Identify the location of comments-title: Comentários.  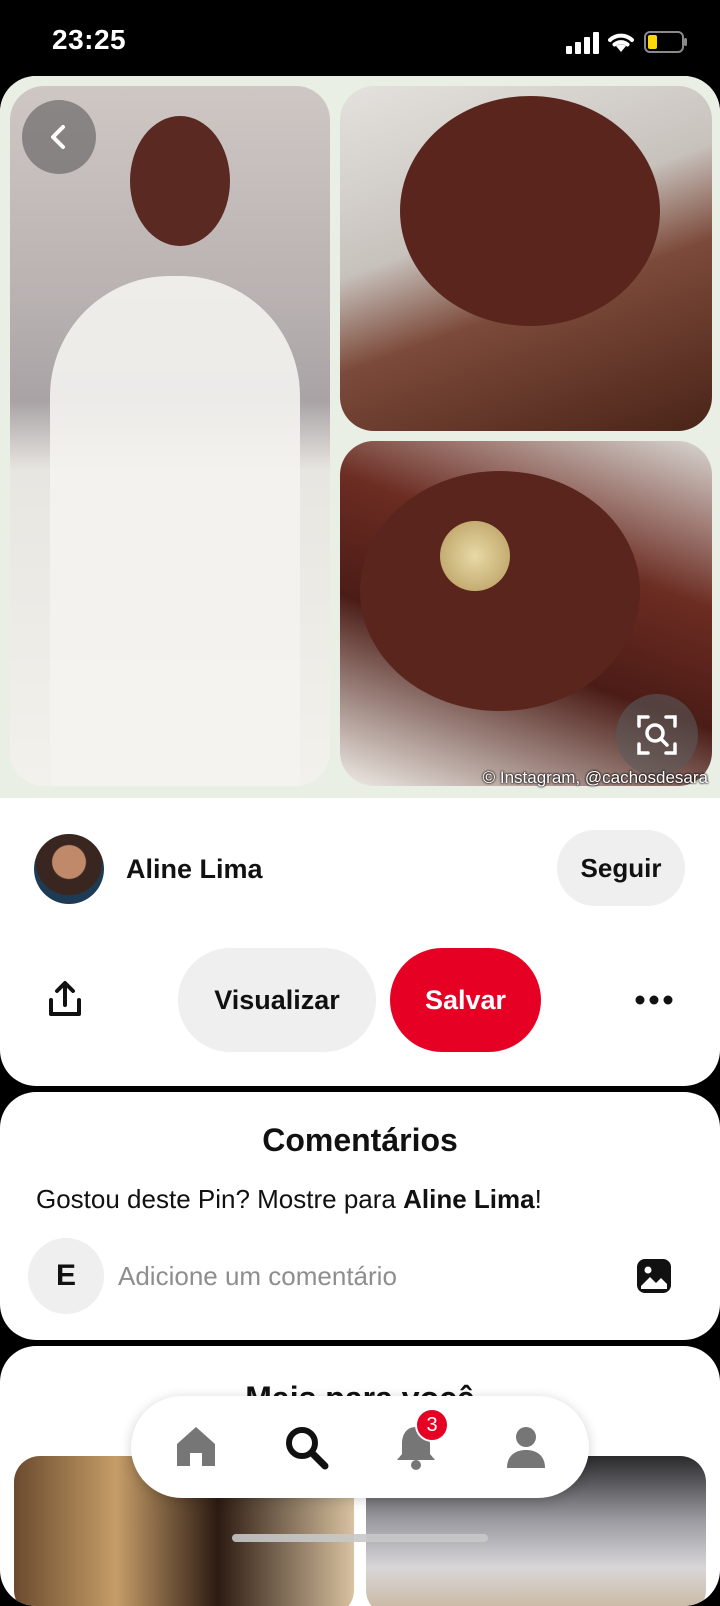
(360, 1140).